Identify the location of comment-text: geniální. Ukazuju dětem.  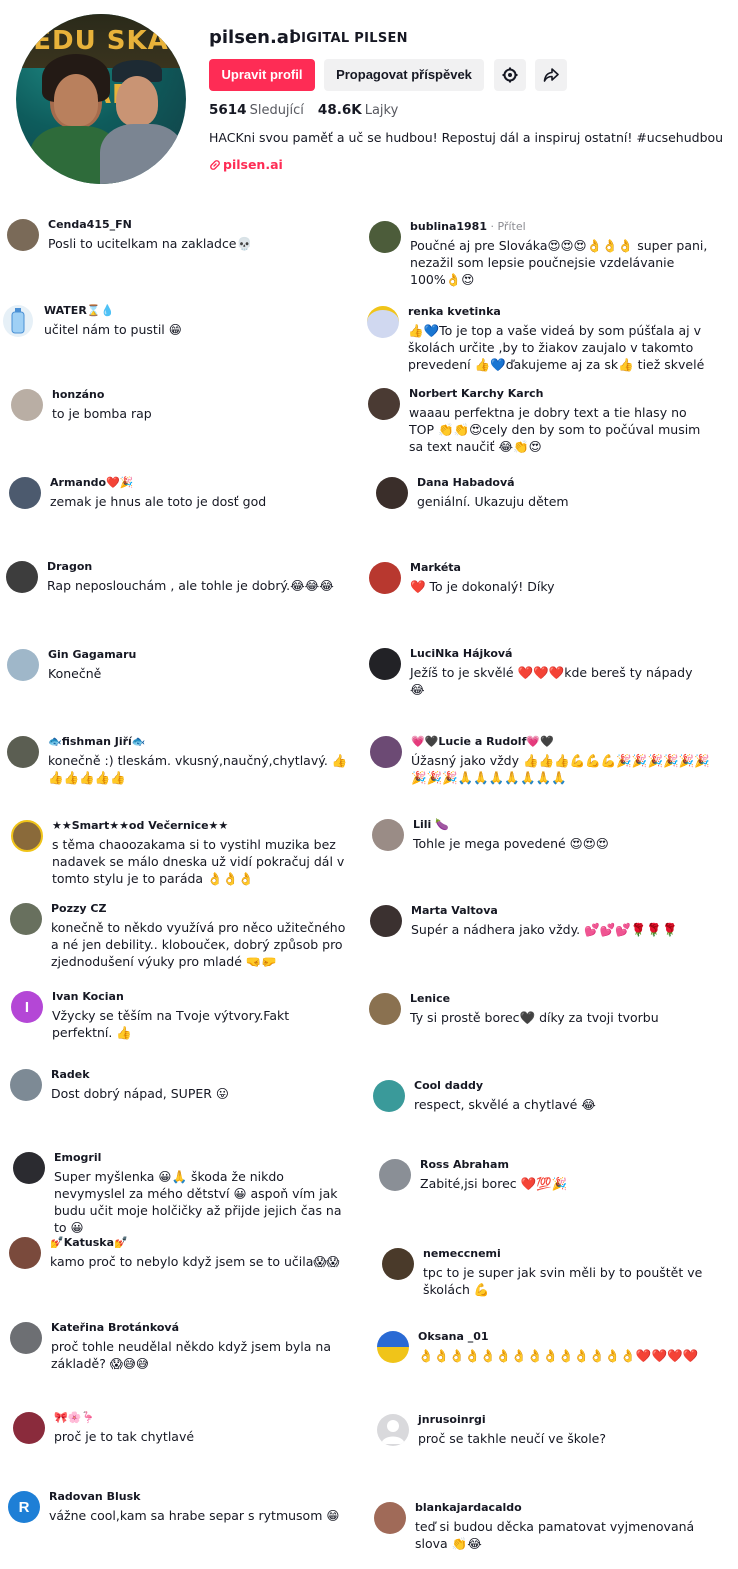
(493, 501).